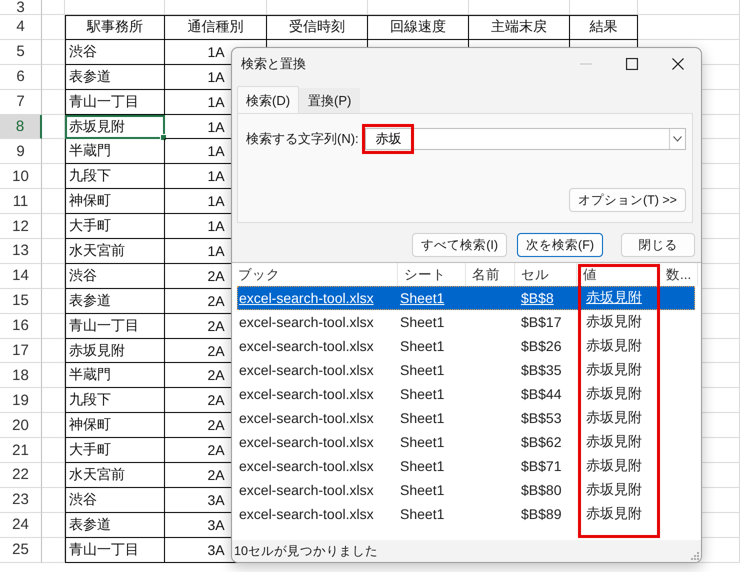 This screenshot has width=740, height=572. What do you see at coordinates (541, 442) in the screenshot?
I see `result-cell-text: $B$62` at bounding box center [541, 442].